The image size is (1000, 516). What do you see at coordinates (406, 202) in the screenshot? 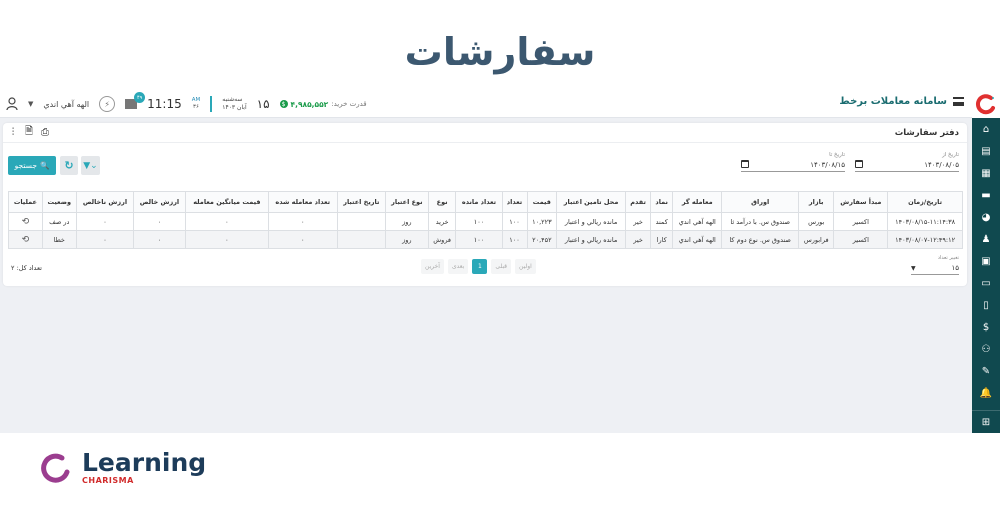
I see `column-header: نوع اعتبار` at bounding box center [406, 202].